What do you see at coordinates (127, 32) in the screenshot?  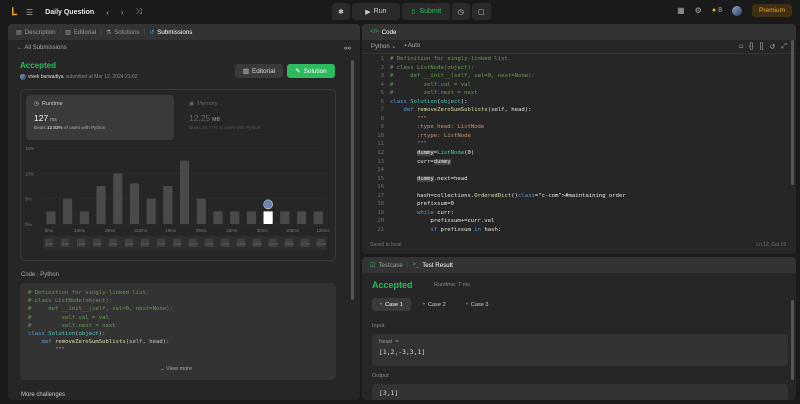 I see `tab-label: Solutions` at bounding box center [127, 32].